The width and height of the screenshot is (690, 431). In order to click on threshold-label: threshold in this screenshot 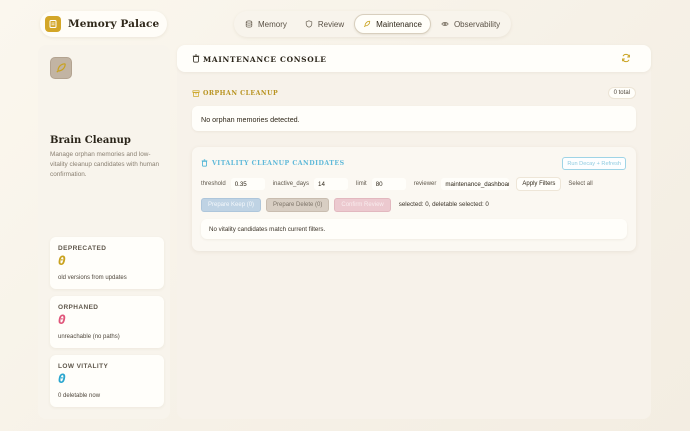, I will do `click(213, 184)`.